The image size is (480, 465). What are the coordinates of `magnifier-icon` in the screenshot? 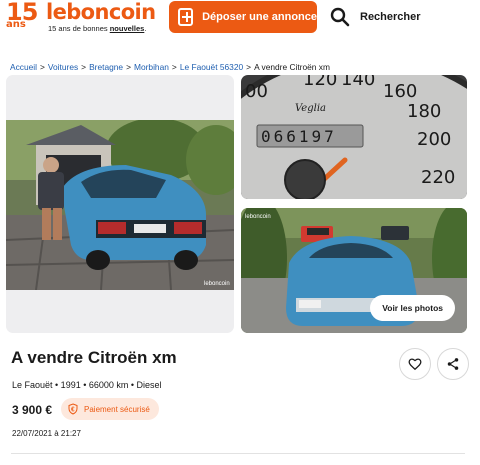 It's located at (340, 17).